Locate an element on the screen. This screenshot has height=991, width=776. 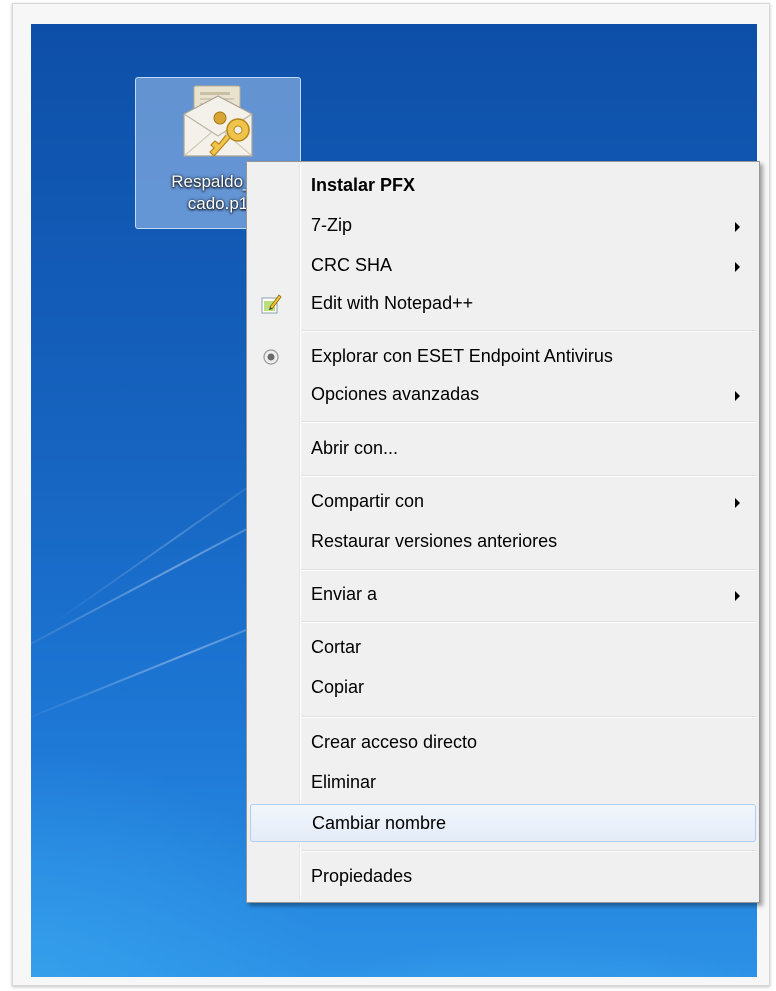
menu-item-label: Instalar PFX is located at coordinates (363, 185).